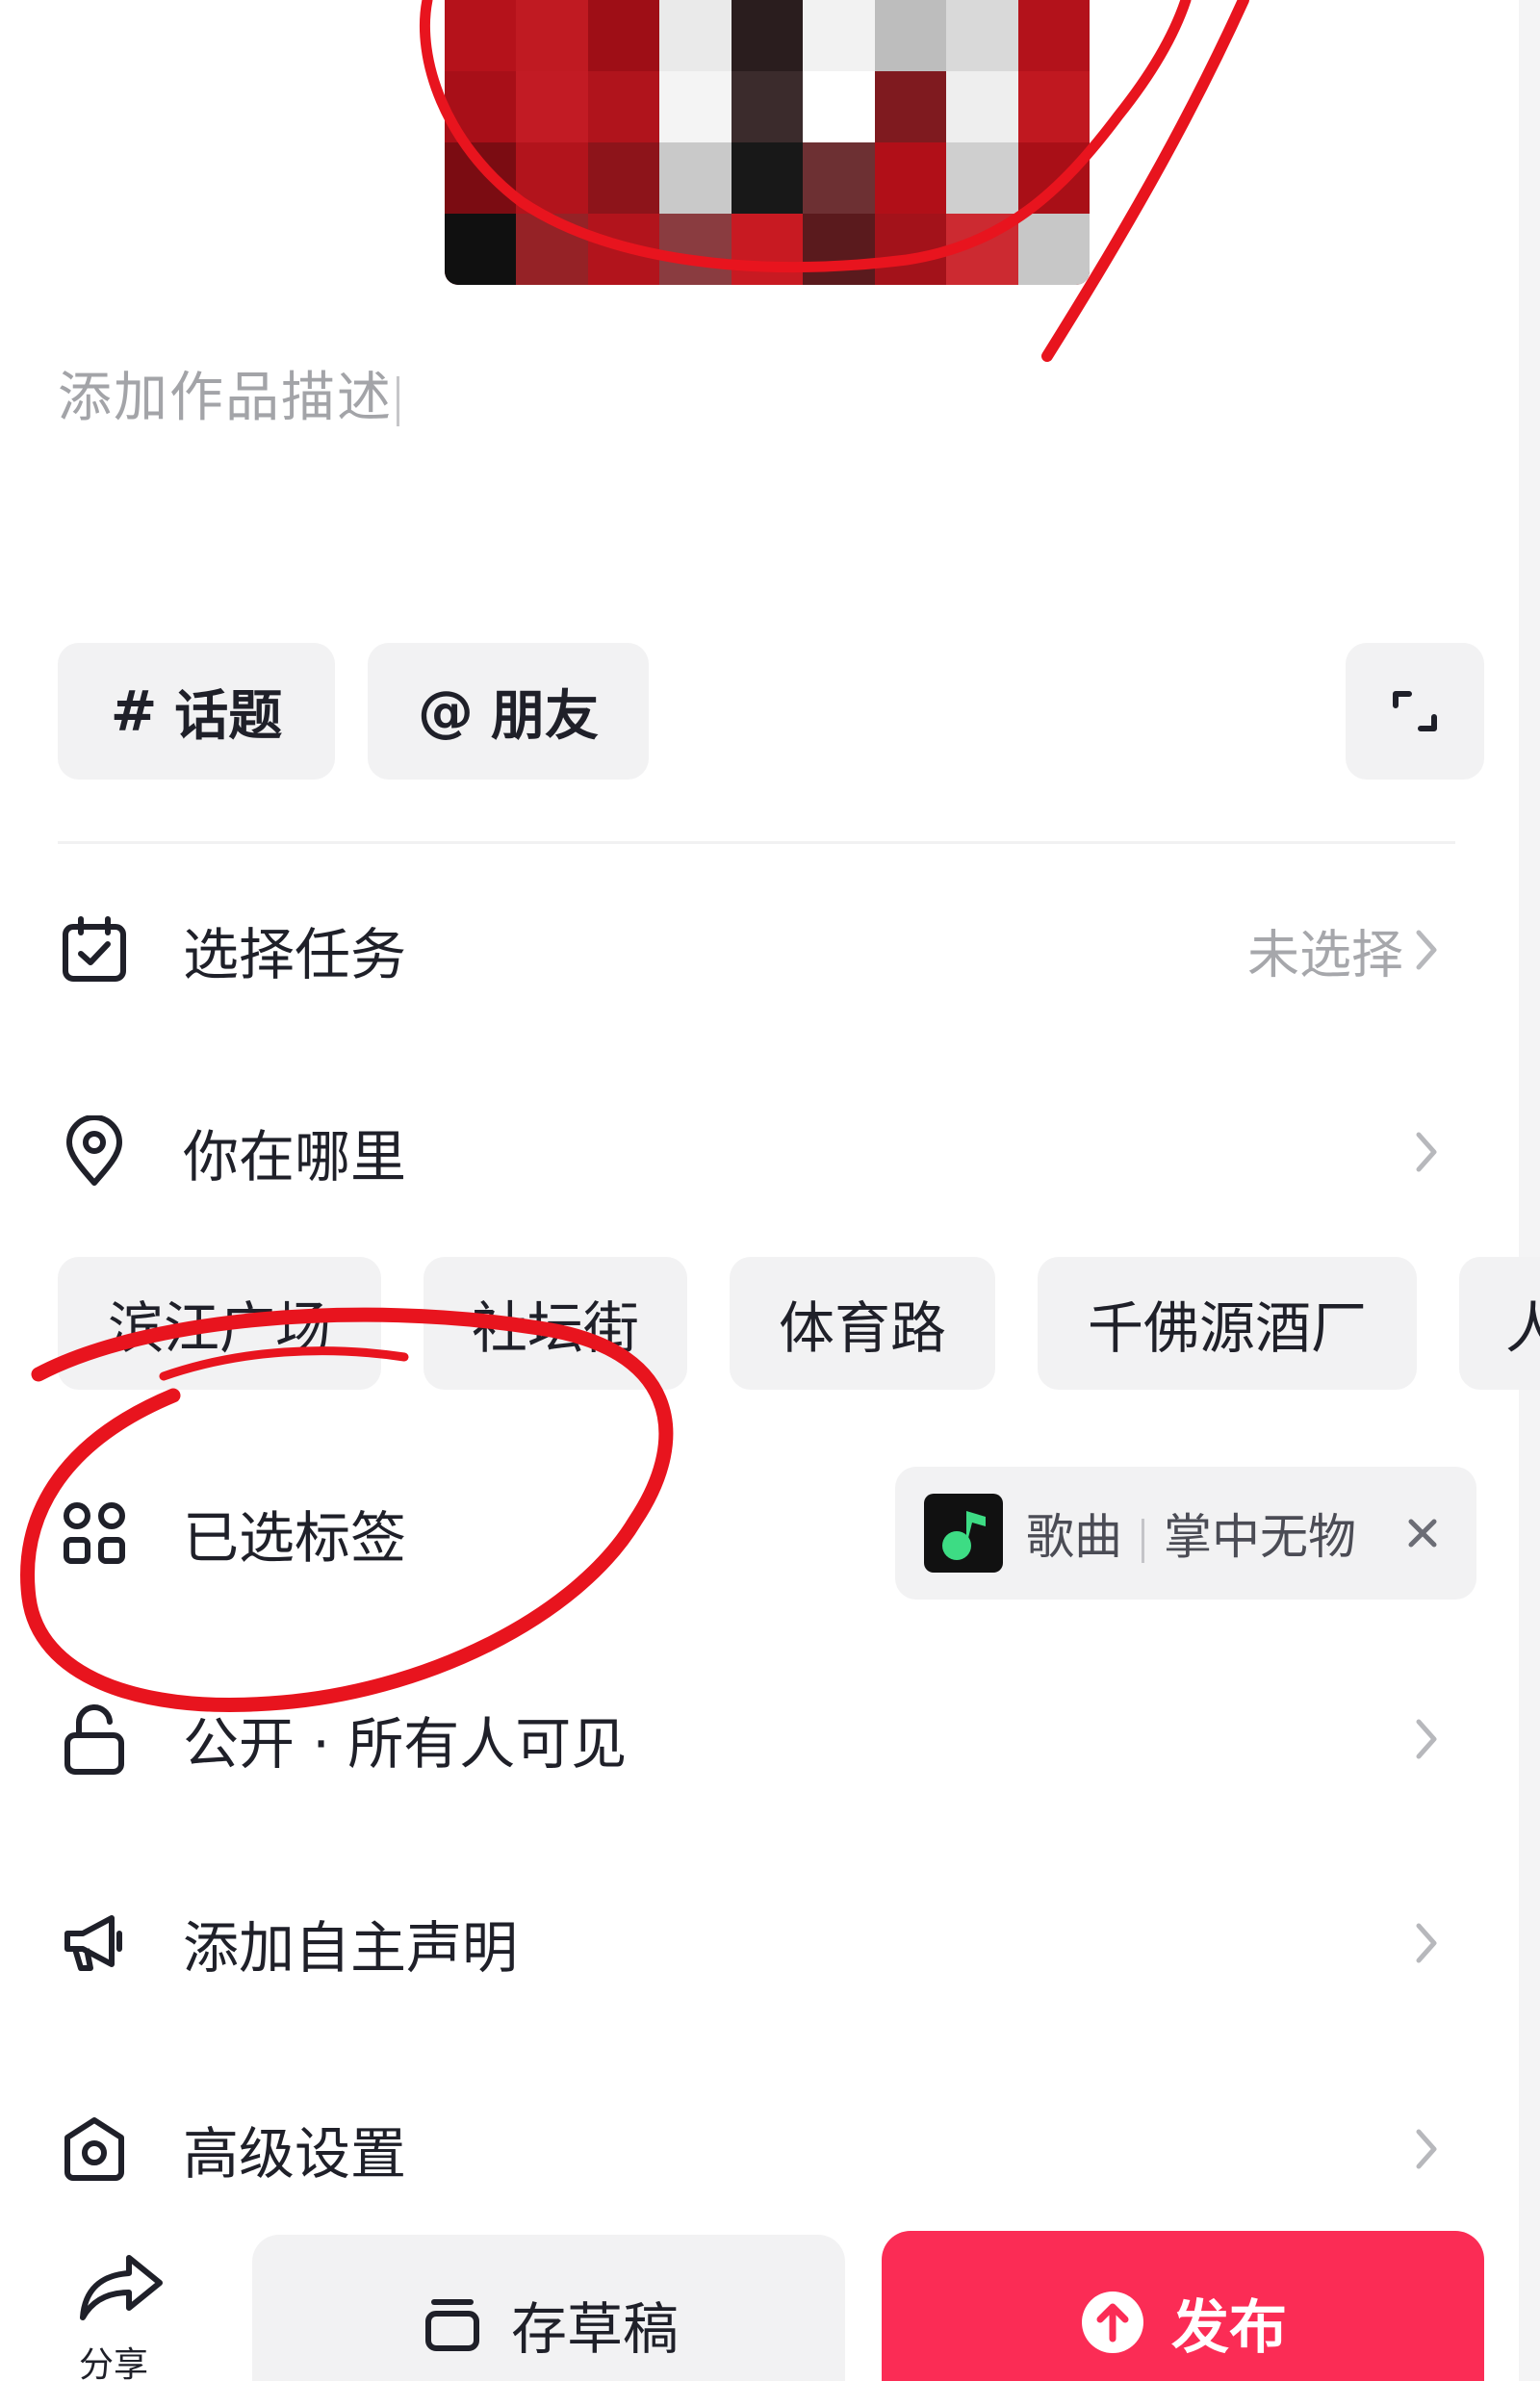 This screenshot has width=1540, height=2381. What do you see at coordinates (295, 1538) in the screenshot?
I see `selected-tags-label: 已选标签` at bounding box center [295, 1538].